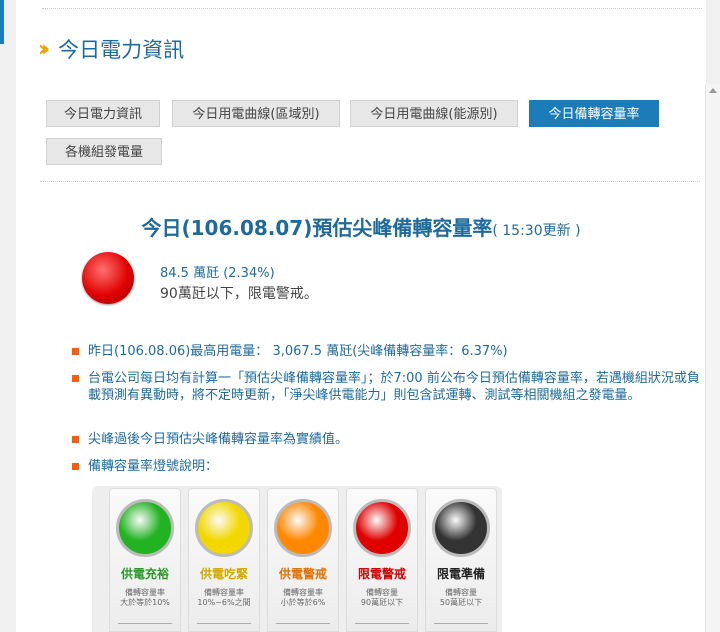 Image resolution: width=720 pixels, height=632 pixels. What do you see at coordinates (536, 231) in the screenshot?
I see `title-update-time: ( 15:30更新 )` at bounding box center [536, 231].